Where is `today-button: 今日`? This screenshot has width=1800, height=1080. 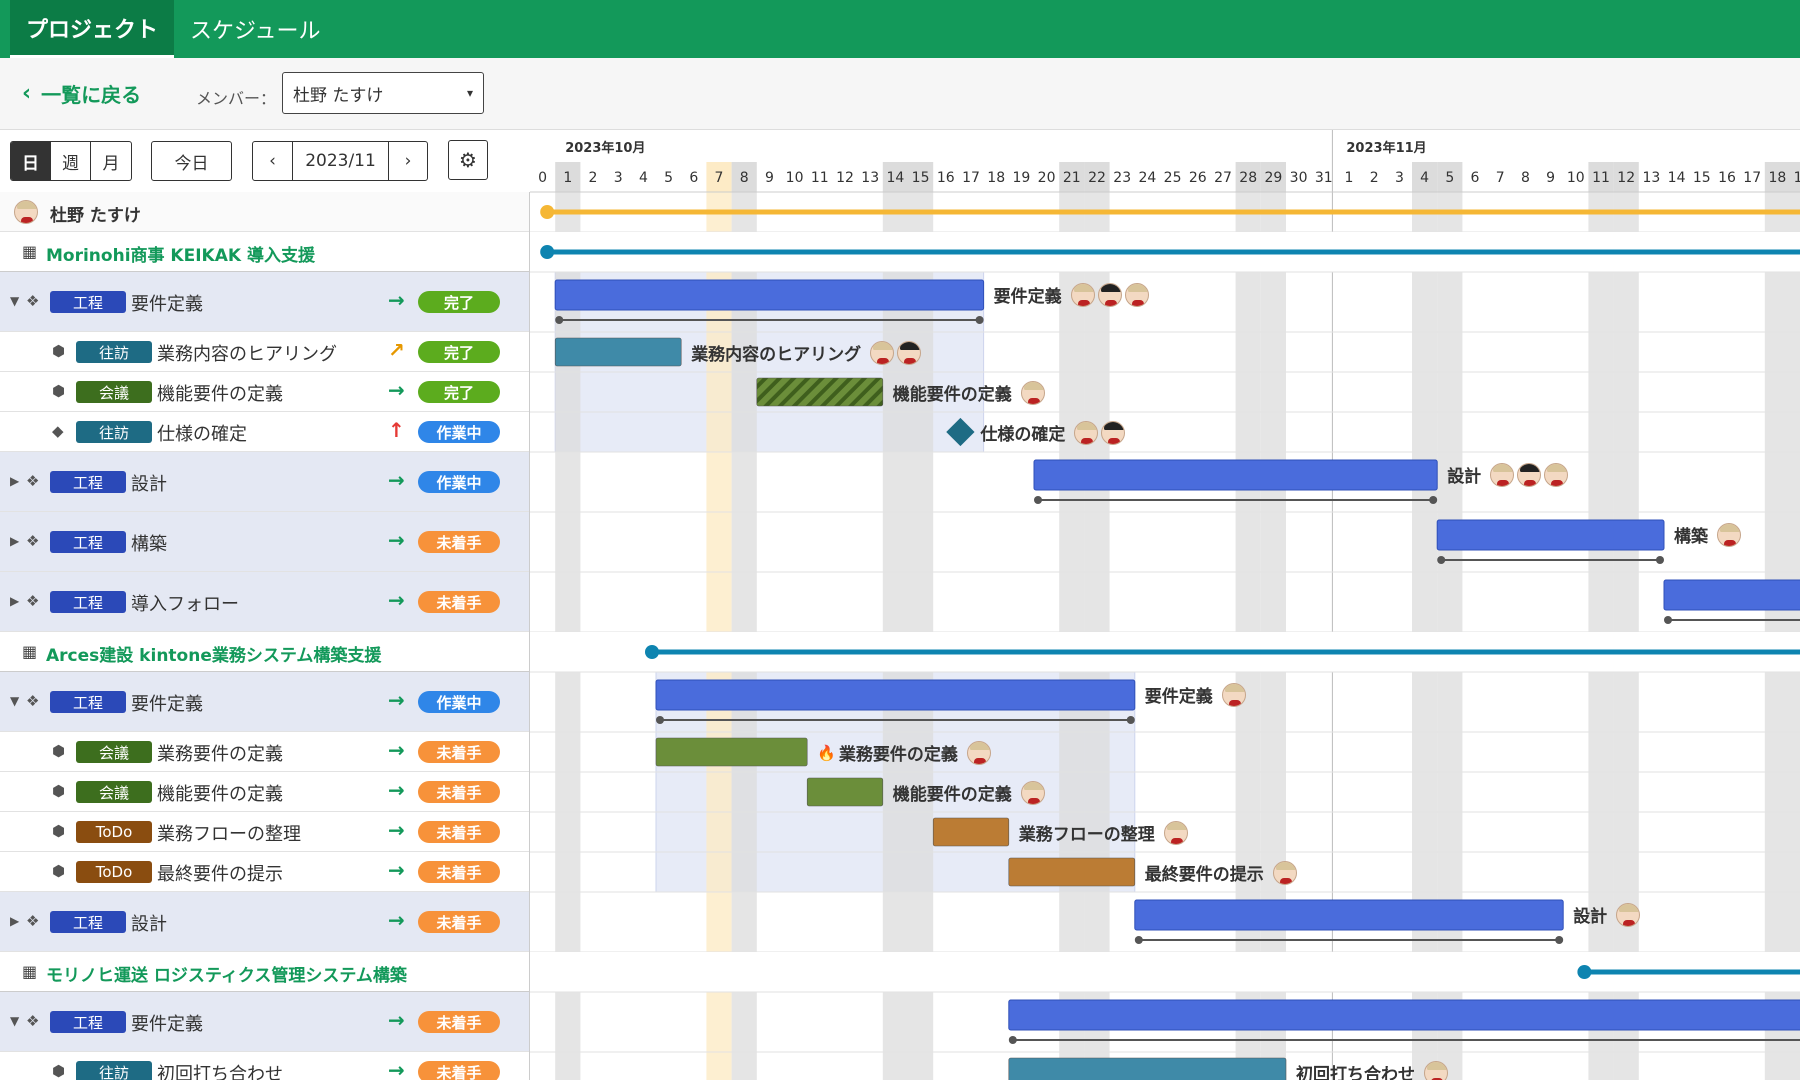
today-button: 今日 is located at coordinates (191, 161).